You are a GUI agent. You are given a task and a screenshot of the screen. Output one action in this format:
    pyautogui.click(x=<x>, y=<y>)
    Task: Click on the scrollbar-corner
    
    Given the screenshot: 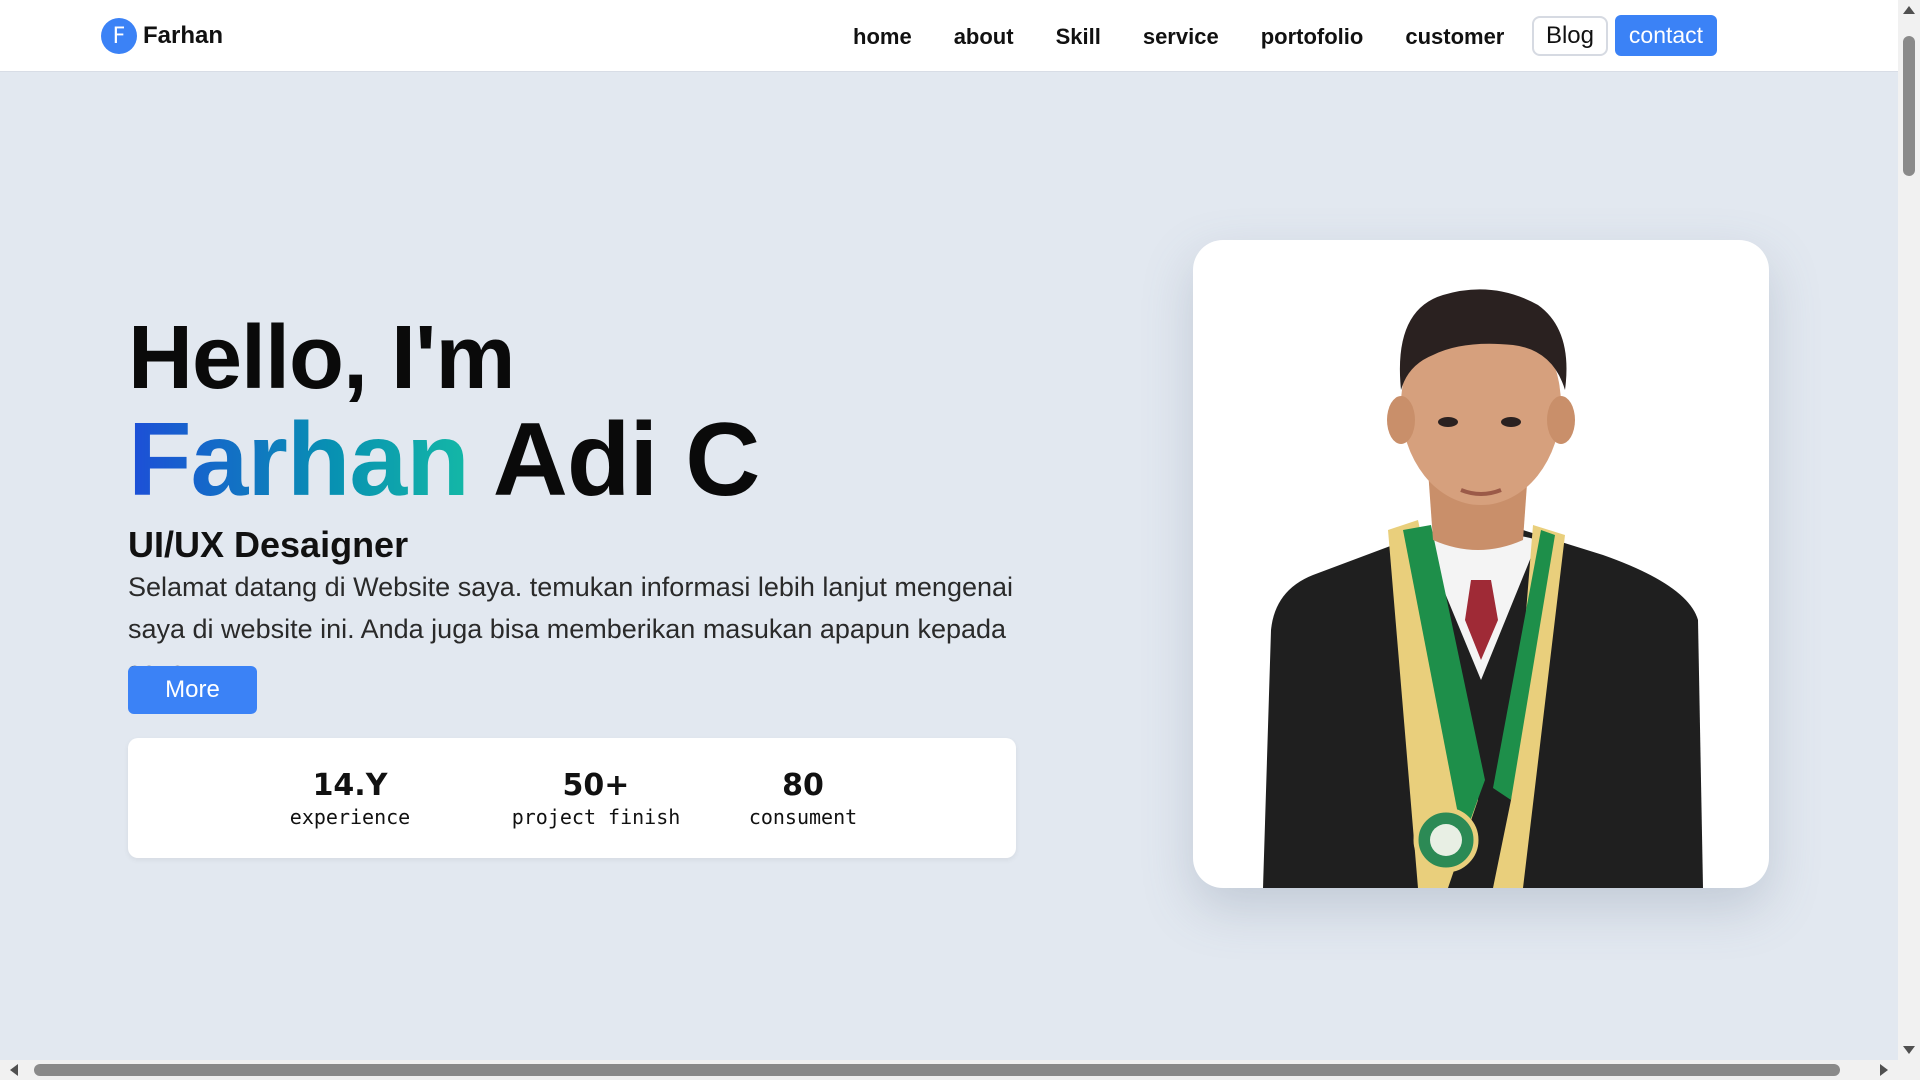 What is the action you would take?
    pyautogui.click(x=1909, y=1070)
    